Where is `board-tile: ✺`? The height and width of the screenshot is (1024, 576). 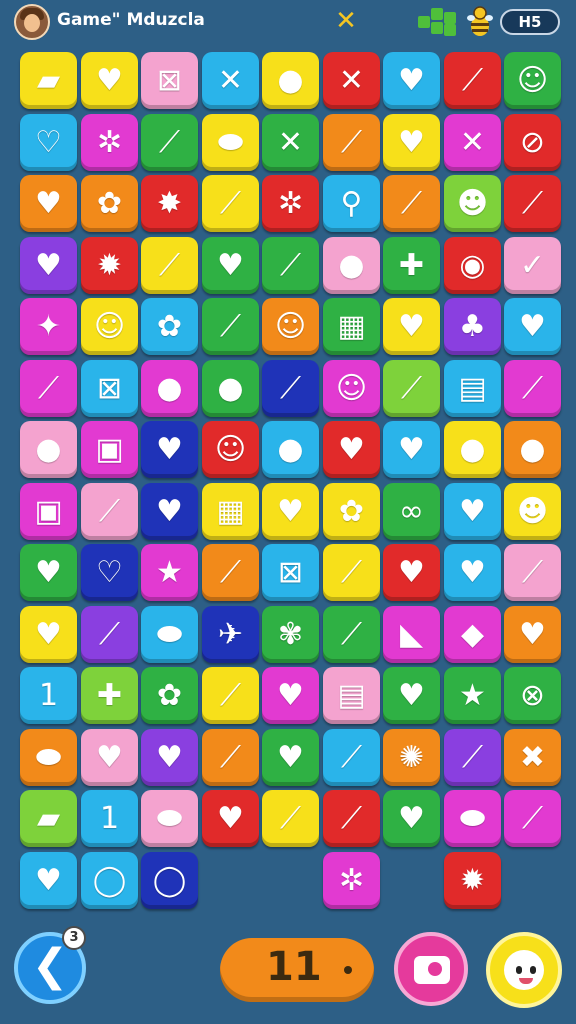
board-tile: ✺ is located at coordinates (411, 757).